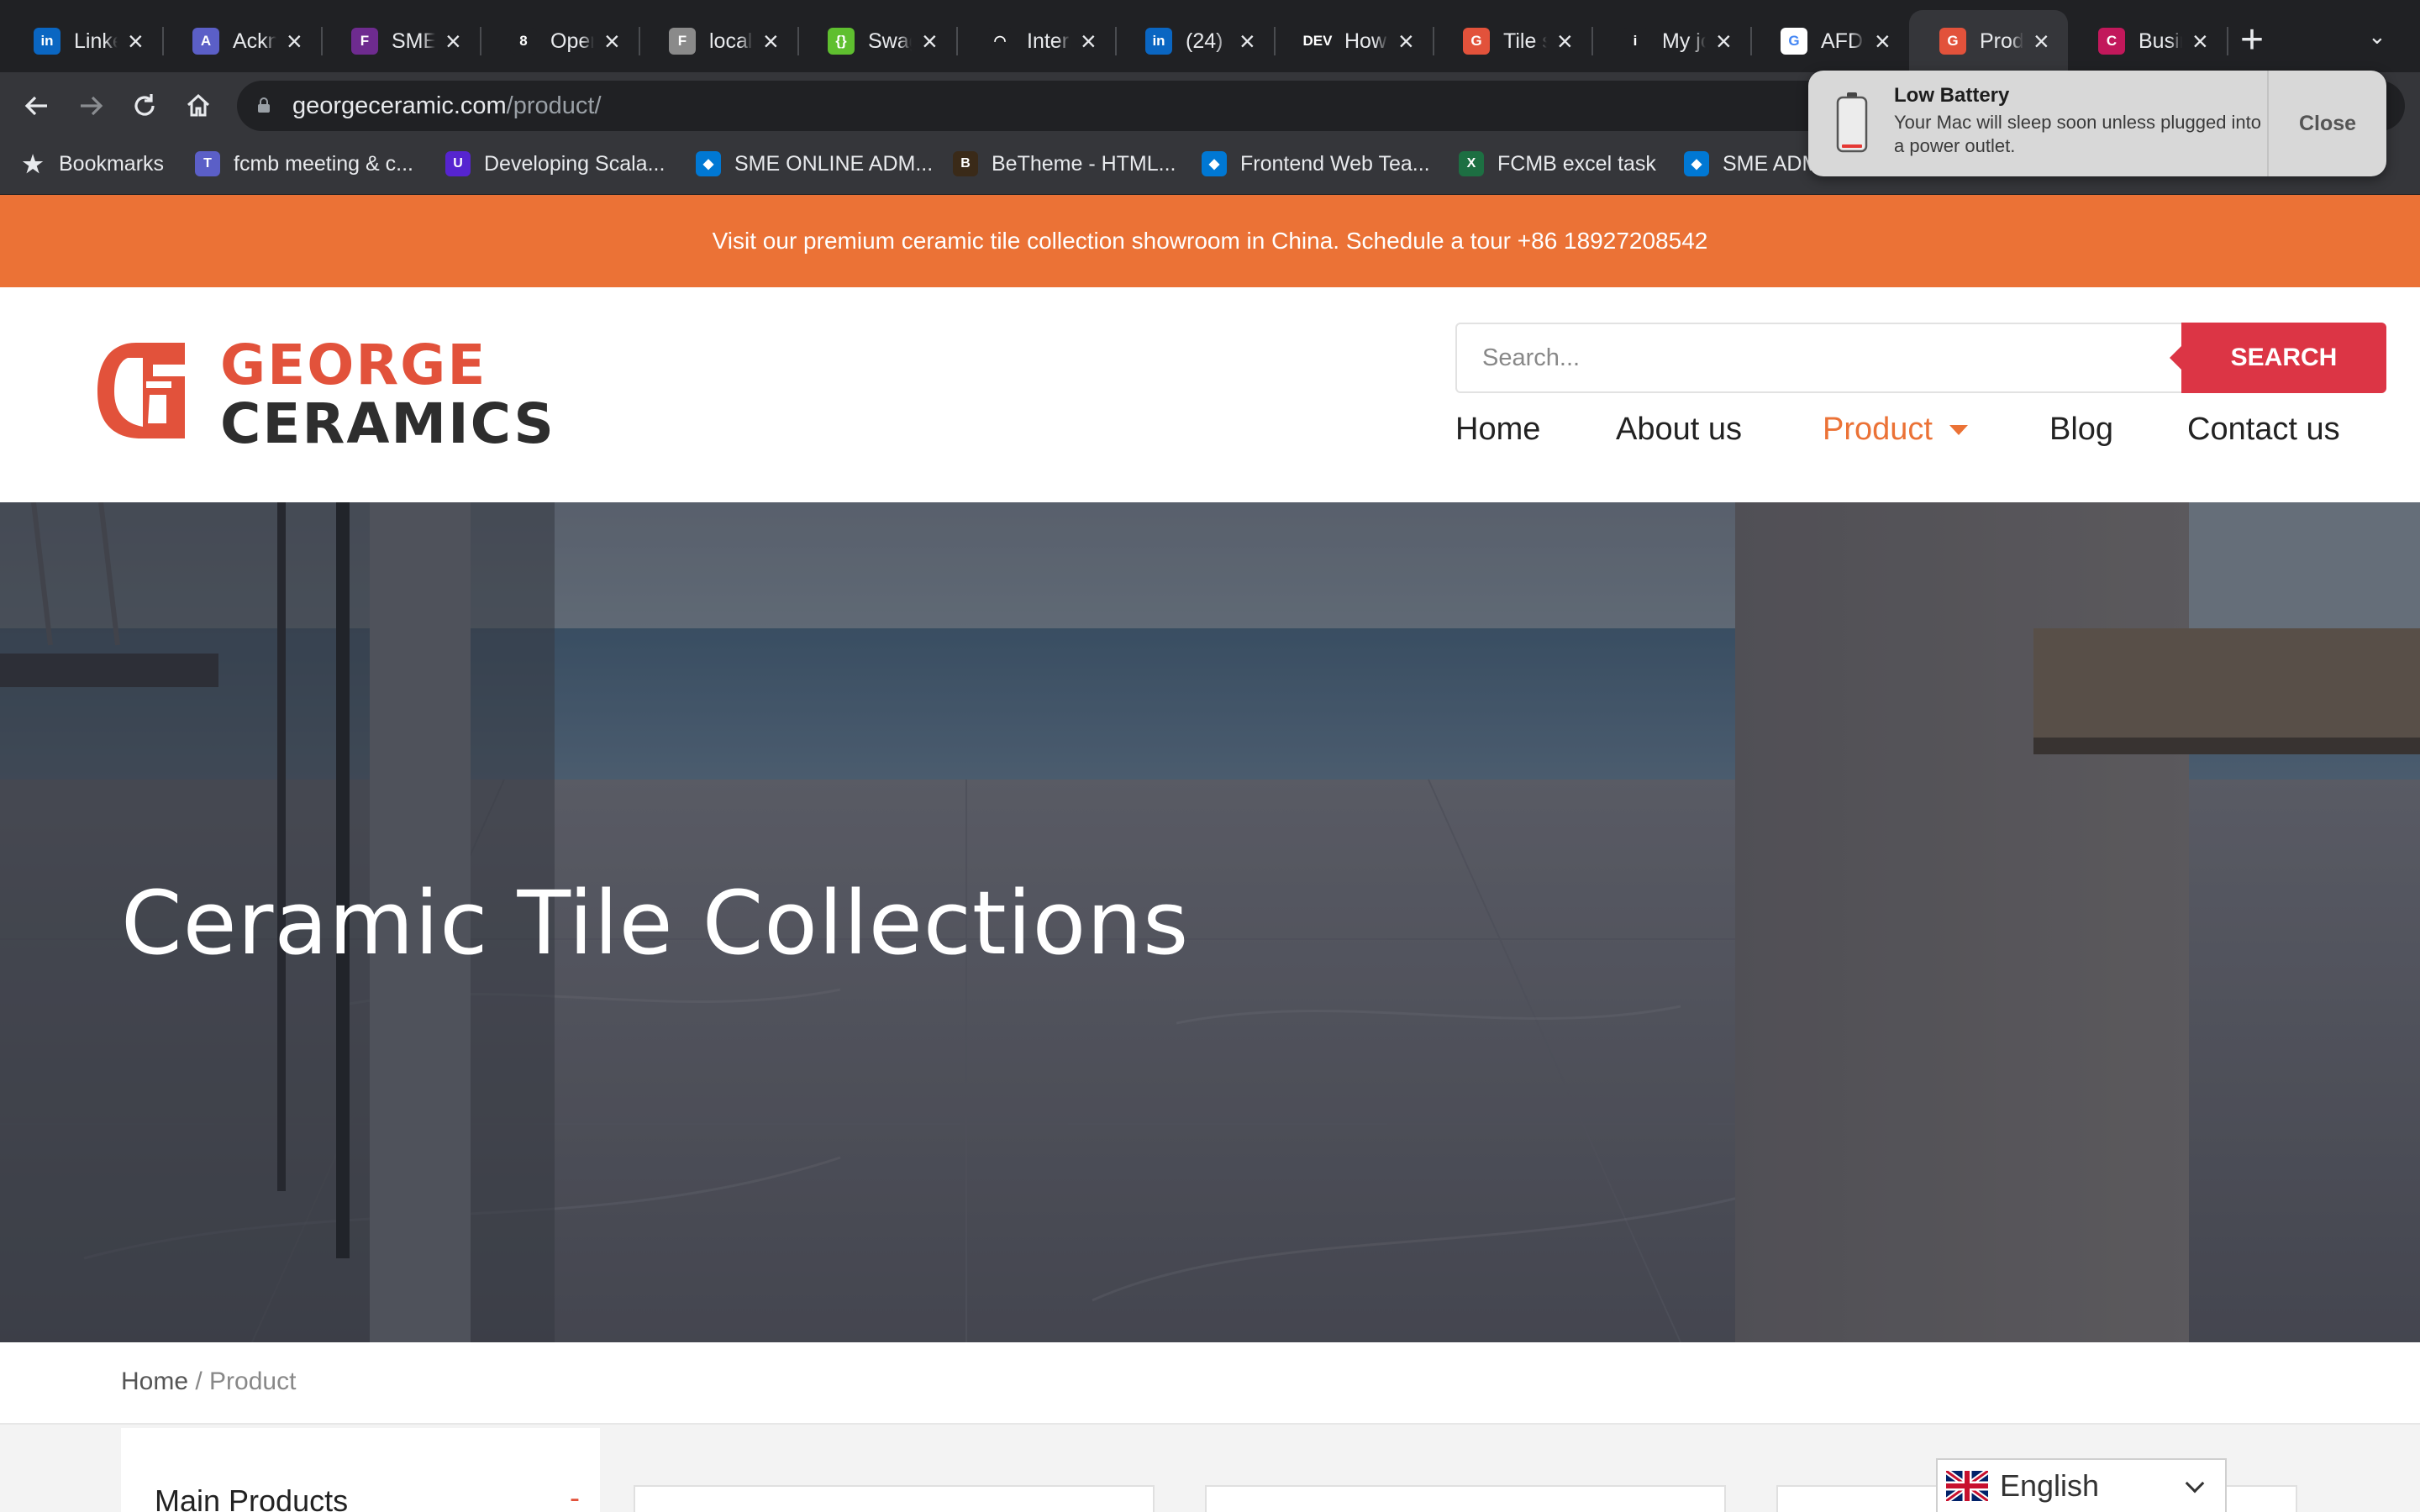  I want to click on browser-tab-title: Tile s, so click(1525, 41).